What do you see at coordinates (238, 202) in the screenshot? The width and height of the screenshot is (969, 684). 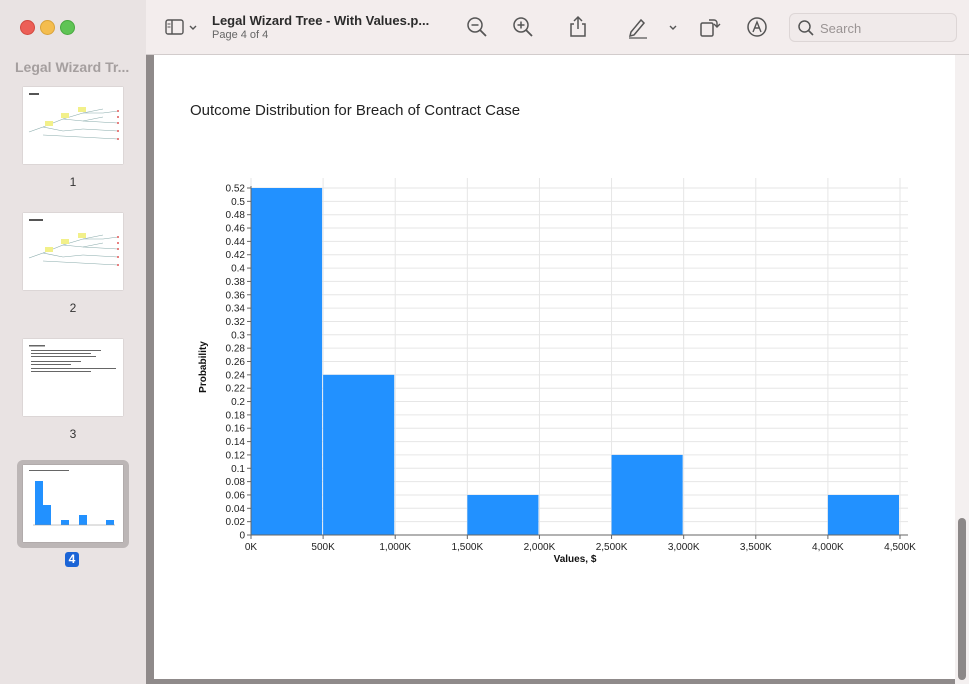 I see `y-tick-label: 0.5` at bounding box center [238, 202].